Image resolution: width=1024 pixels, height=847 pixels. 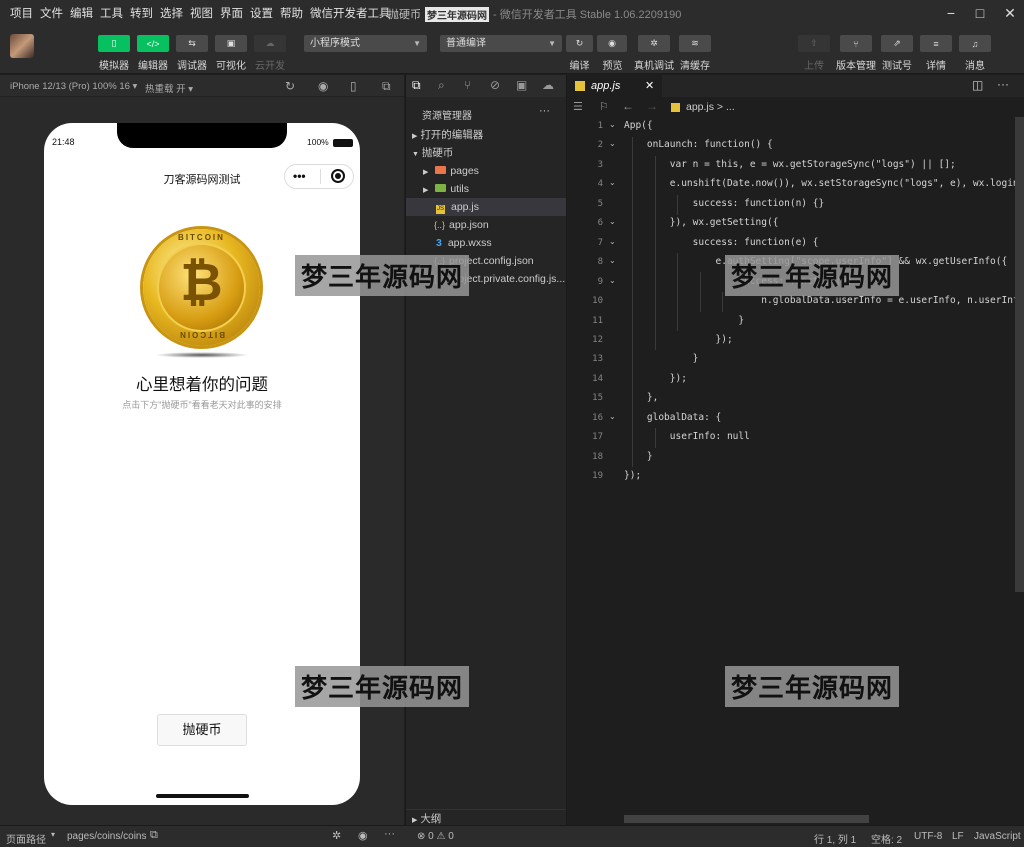 I want to click on simulator-button: ▯, so click(x=114, y=43).